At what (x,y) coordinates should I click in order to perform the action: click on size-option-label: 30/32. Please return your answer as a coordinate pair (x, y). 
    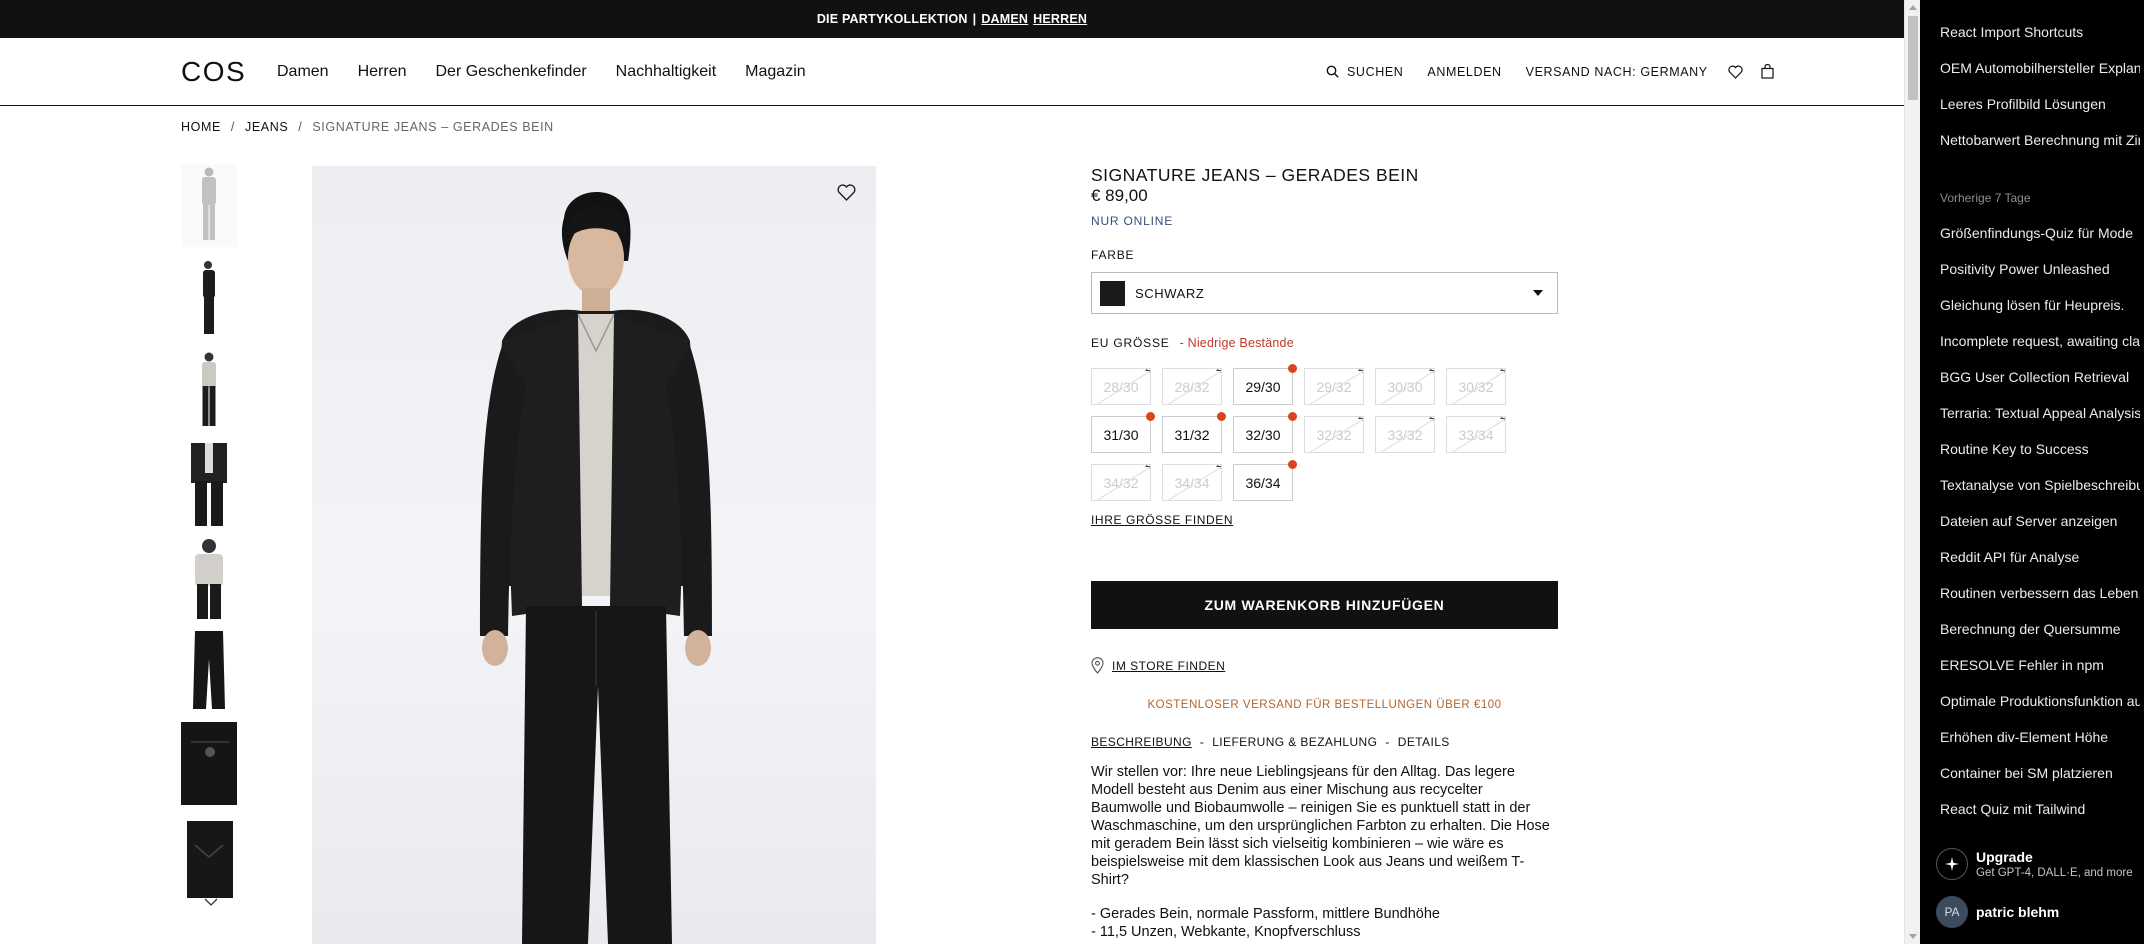
    Looking at the image, I should click on (1476, 386).